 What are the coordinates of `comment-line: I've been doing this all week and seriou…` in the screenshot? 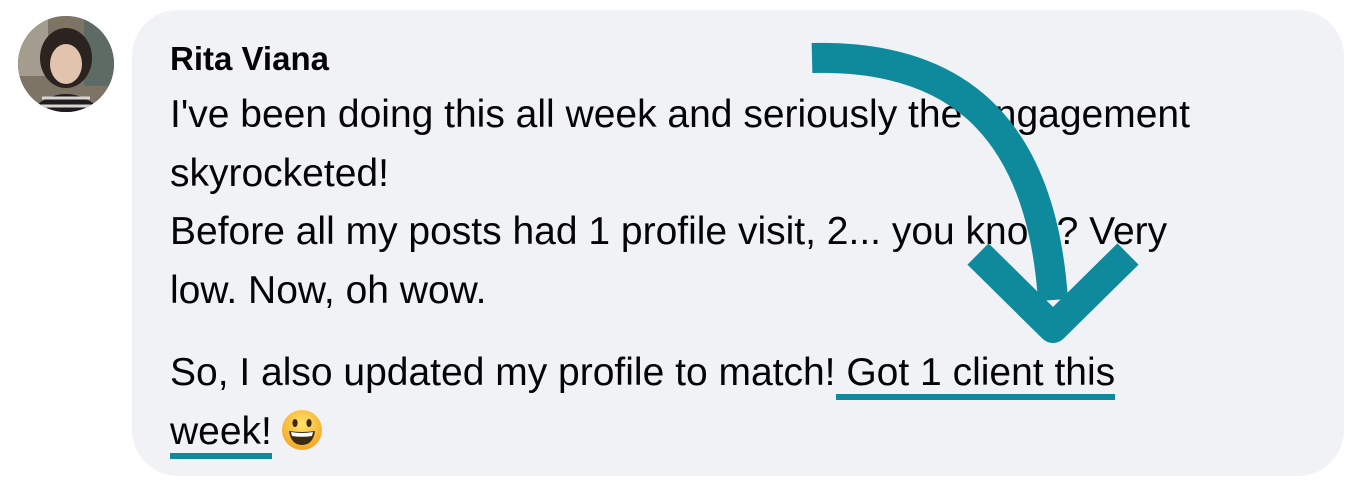 It's located at (680, 114).